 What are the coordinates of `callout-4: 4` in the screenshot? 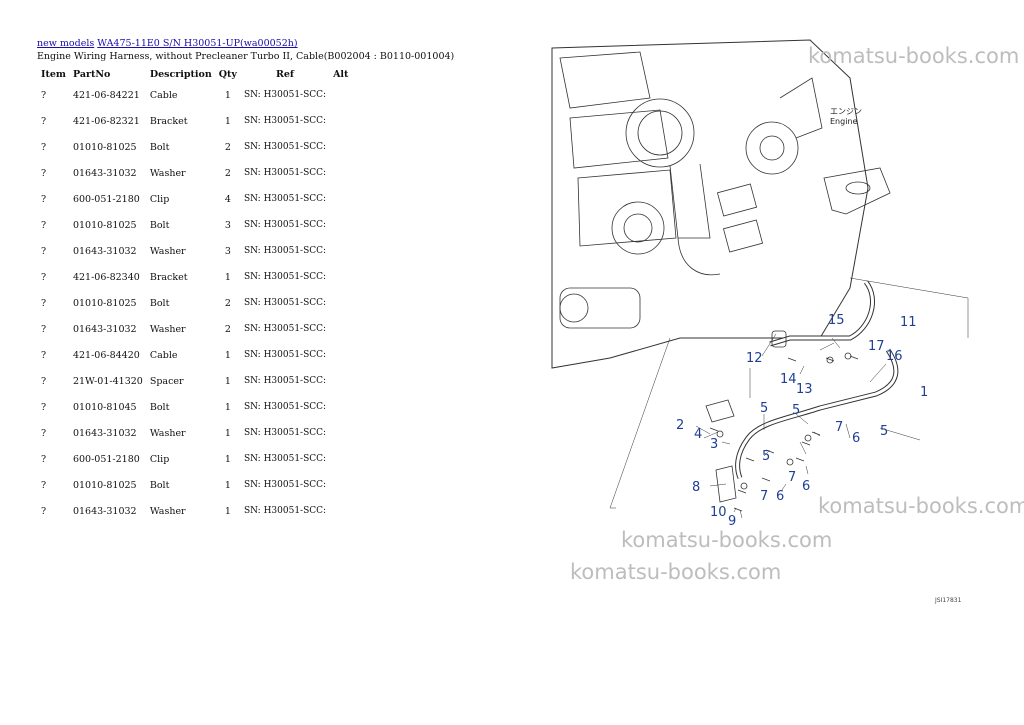 It's located at (698, 434).